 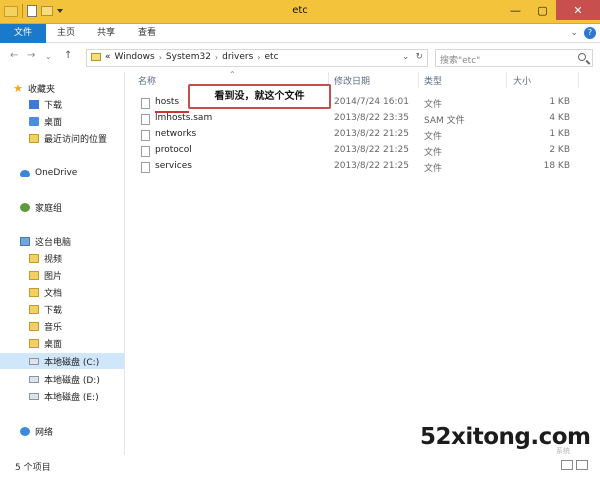 What do you see at coordinates (188, 57) in the screenshot?
I see `breadcrumb-system32: System32` at bounding box center [188, 57].